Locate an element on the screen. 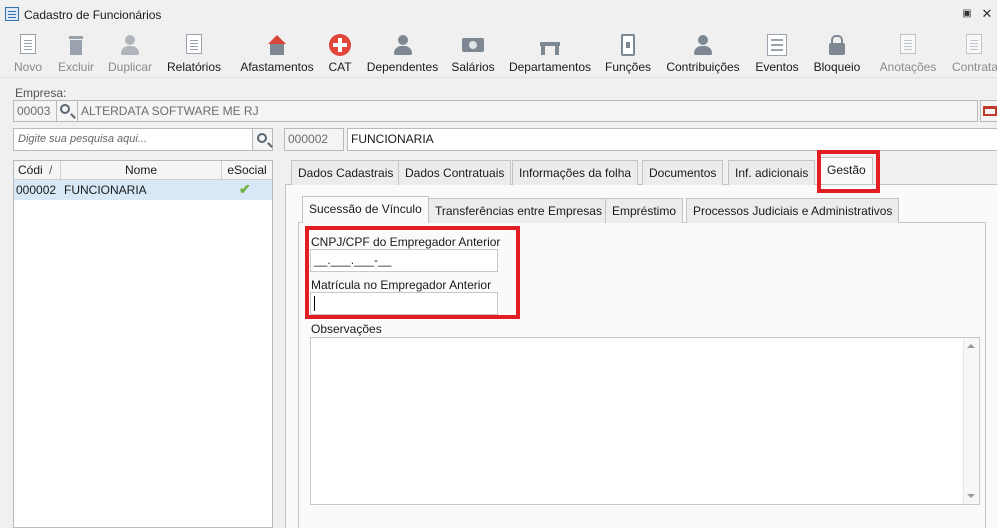 The image size is (997, 528). column-header-codigo: Códi / is located at coordinates (37, 170).